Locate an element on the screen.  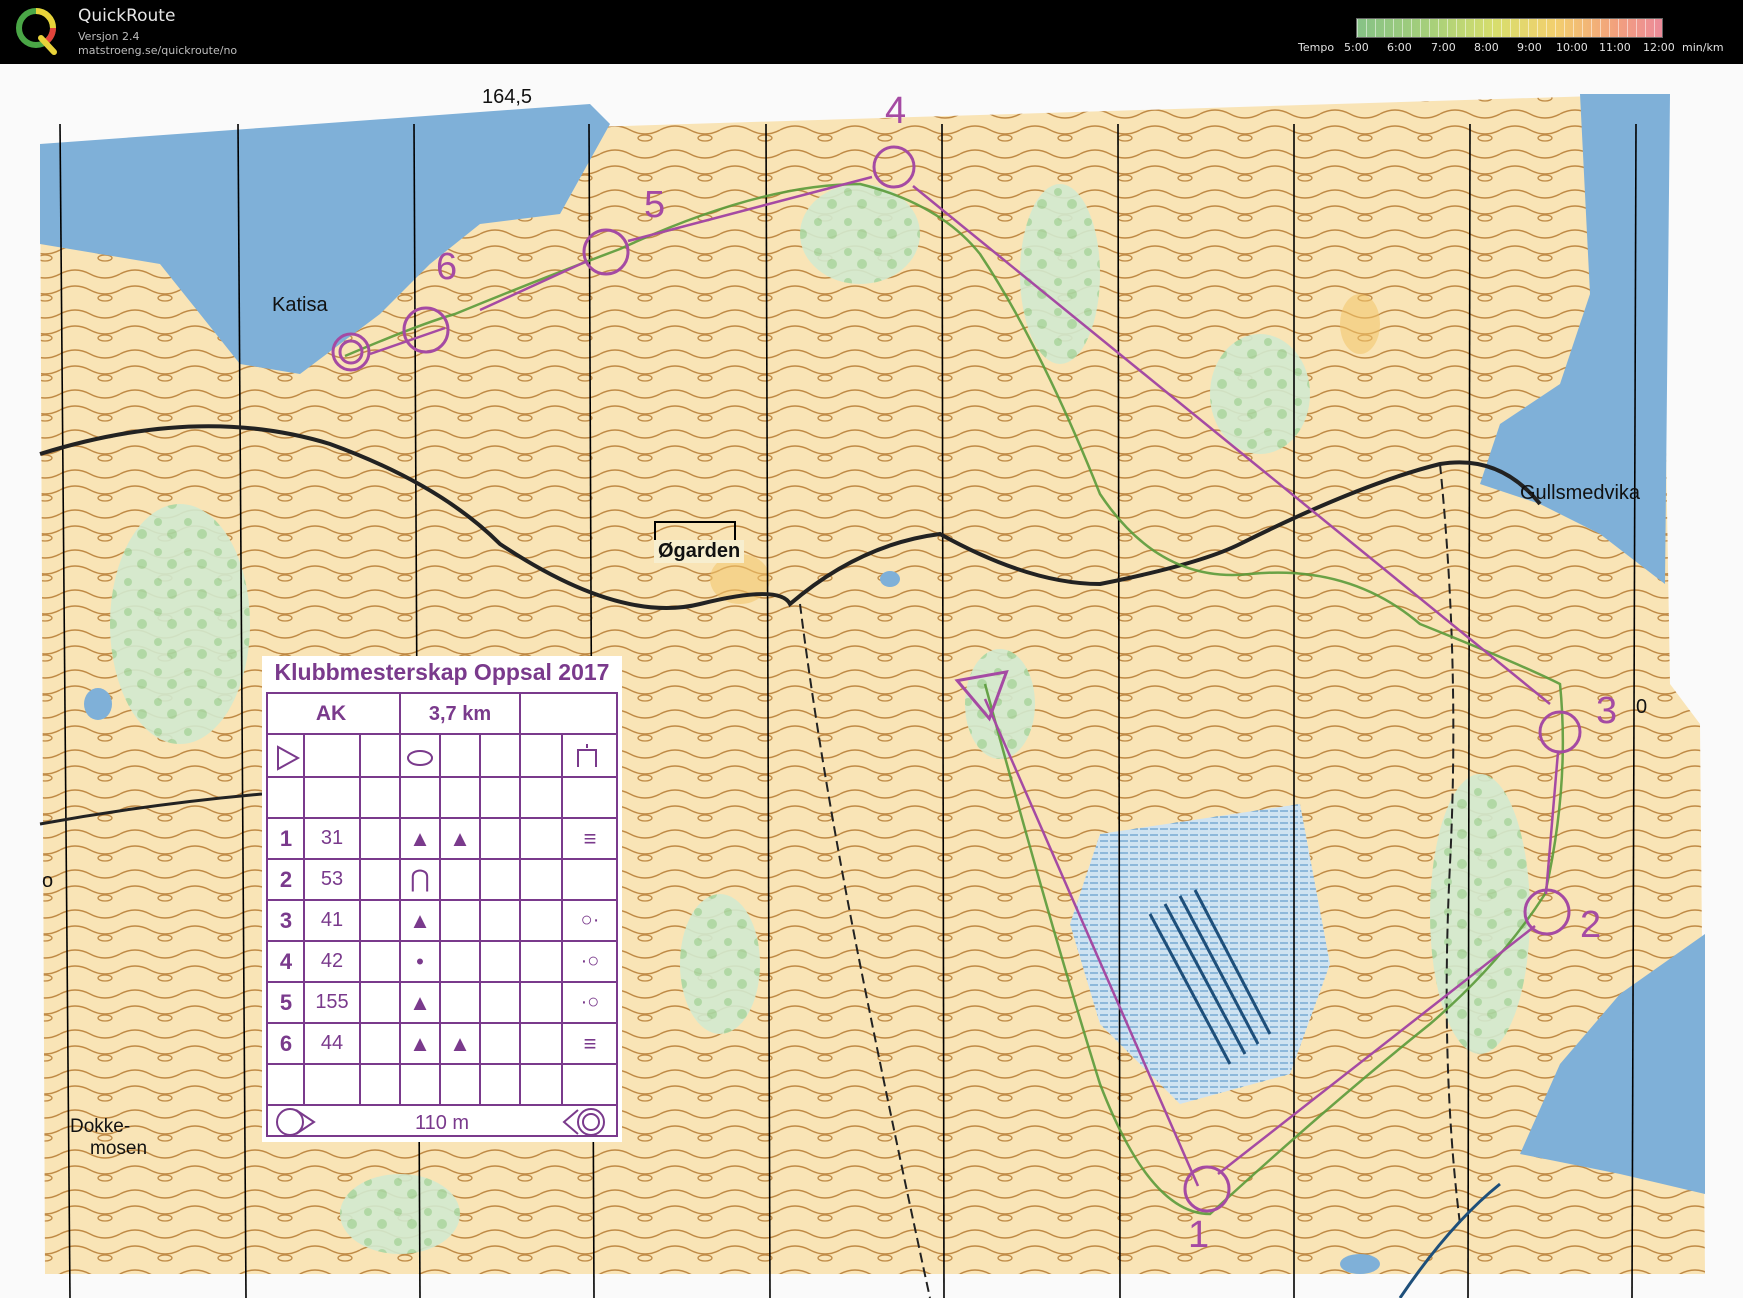
pace-tick: 5:00 is located at coordinates (1356, 47).